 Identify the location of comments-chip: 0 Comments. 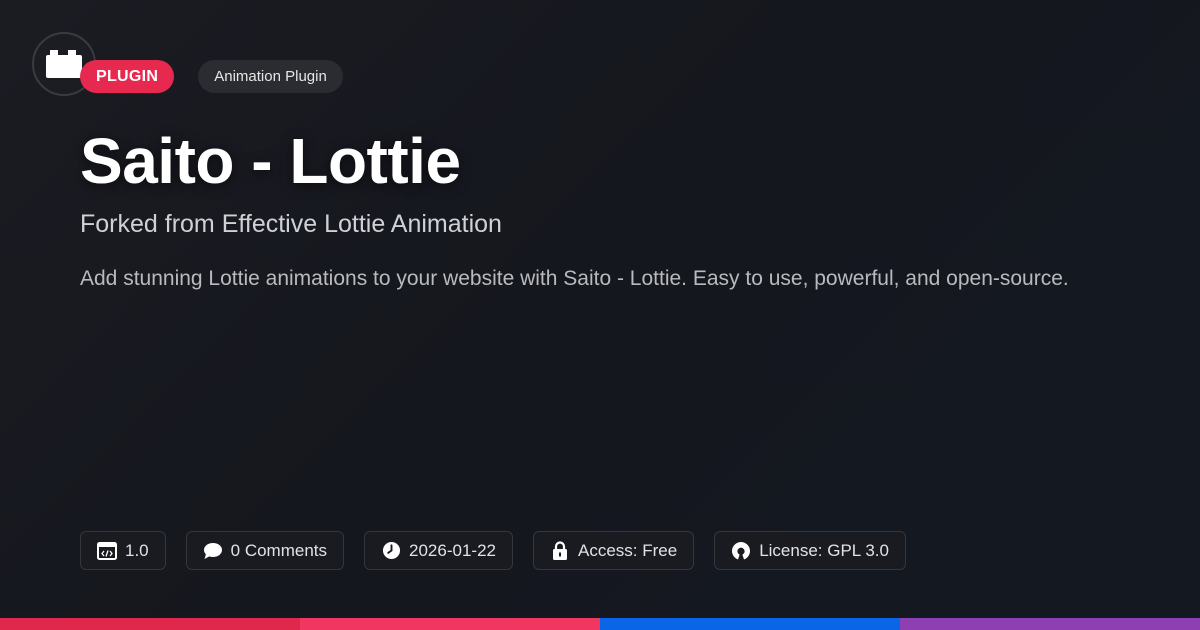
(265, 550).